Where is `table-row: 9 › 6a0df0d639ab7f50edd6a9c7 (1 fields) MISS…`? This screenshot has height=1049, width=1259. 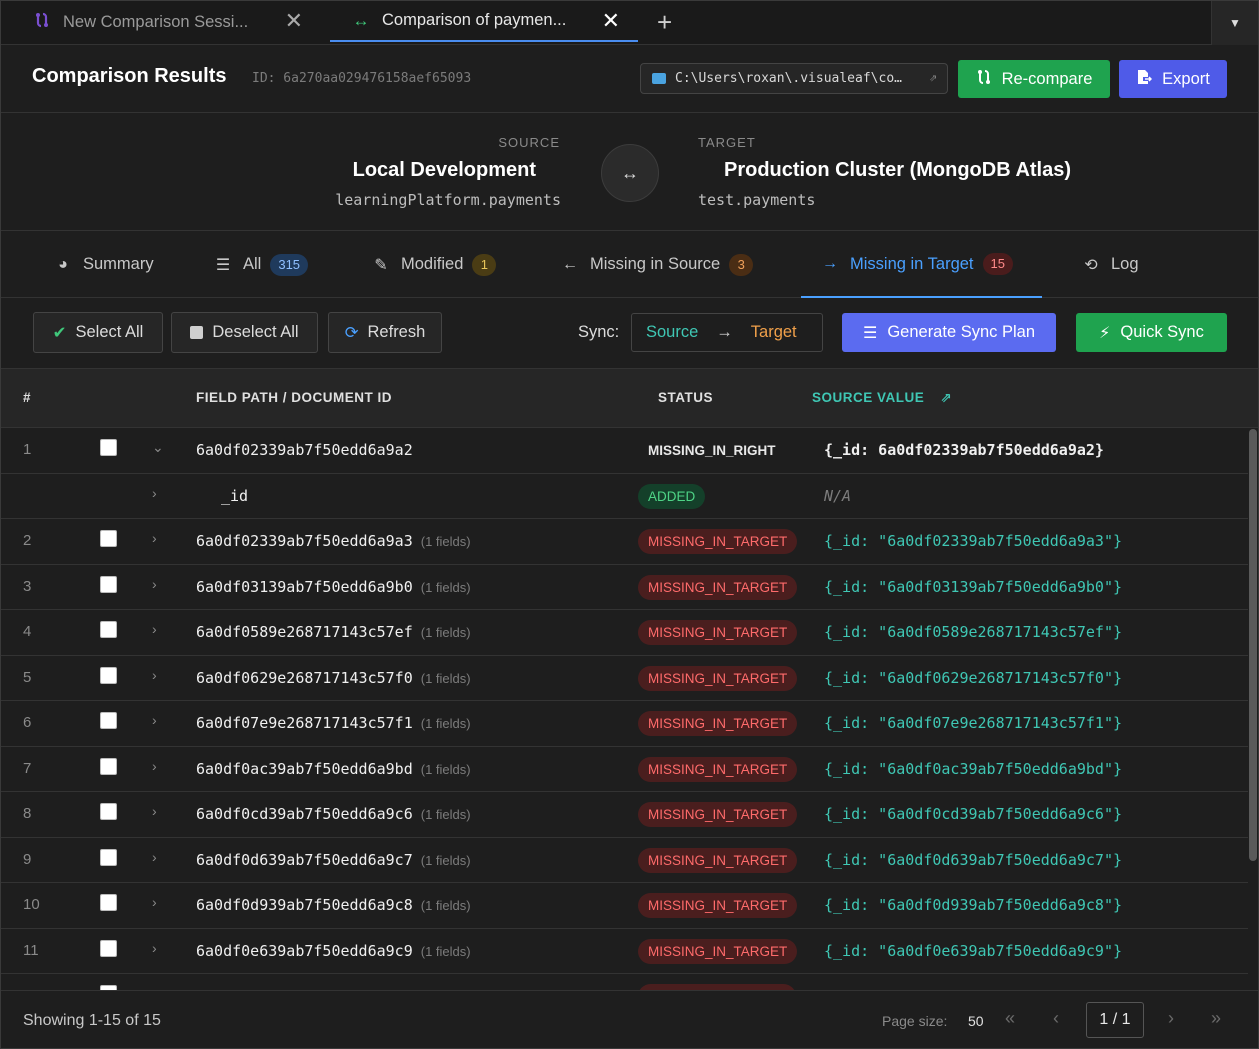
table-row: 9 › 6a0df0d639ab7f50edd6a9c7 (1 fields) MISS… is located at coordinates (624, 860).